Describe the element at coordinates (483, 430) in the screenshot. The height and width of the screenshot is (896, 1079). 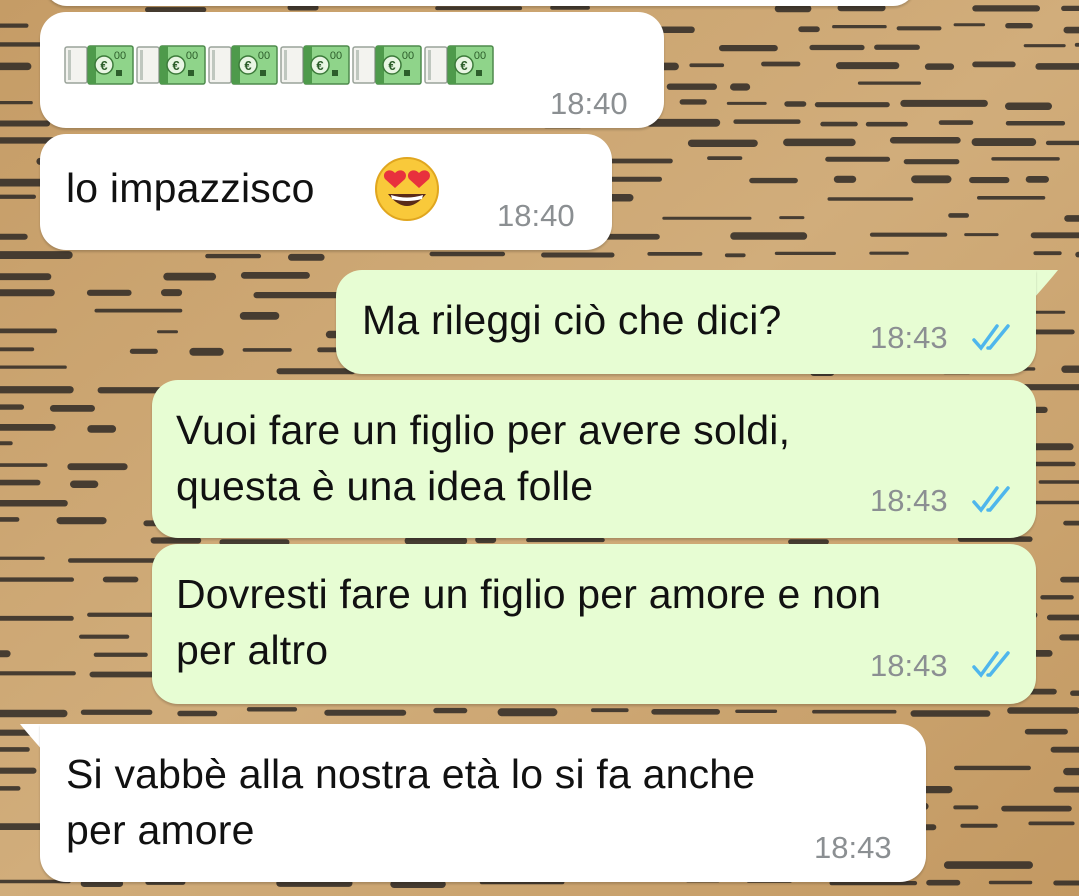
I see `message-text-line: Vuoi fare un figlio per avere soldi,` at that location.